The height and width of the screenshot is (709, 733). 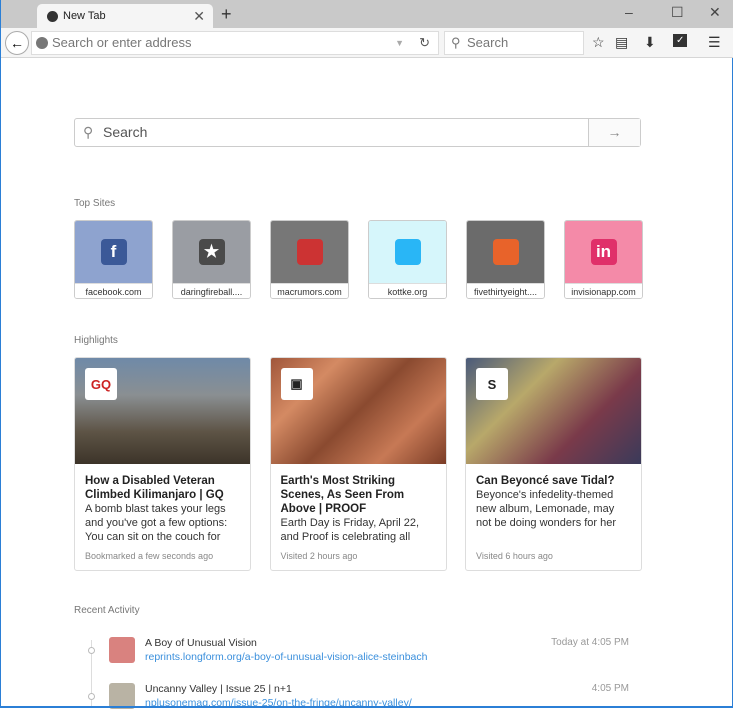 I want to click on search-placeholder: Search, so click(x=488, y=42).